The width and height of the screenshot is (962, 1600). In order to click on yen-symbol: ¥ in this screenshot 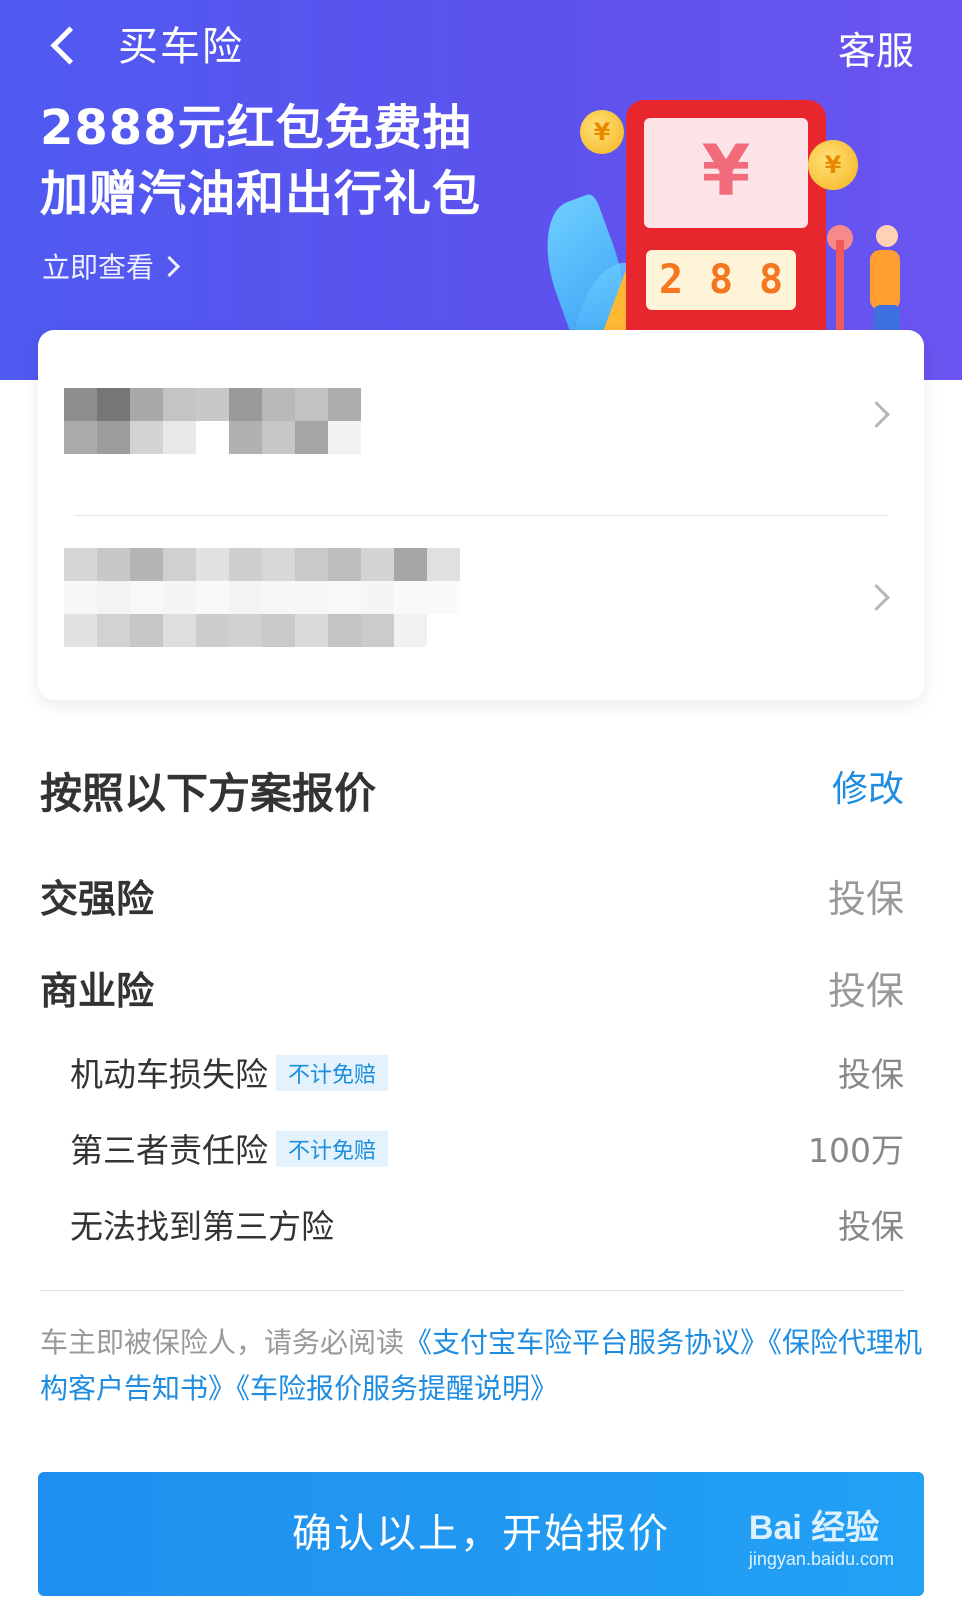, I will do `click(726, 171)`.